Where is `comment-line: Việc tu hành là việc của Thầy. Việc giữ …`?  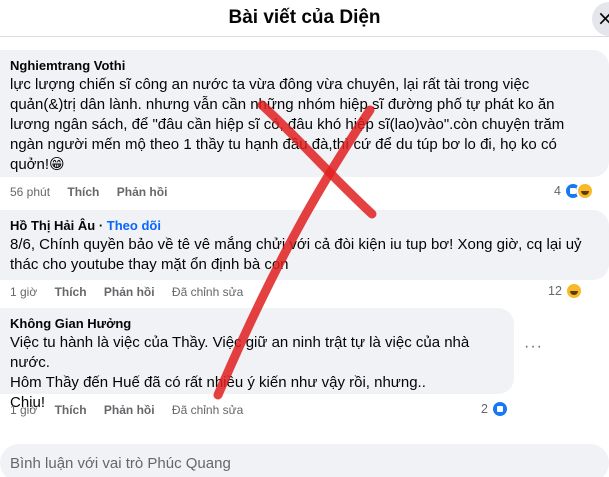 comment-line: Việc tu hành là việc của Thầy. Việc giữ … is located at coordinates (240, 352).